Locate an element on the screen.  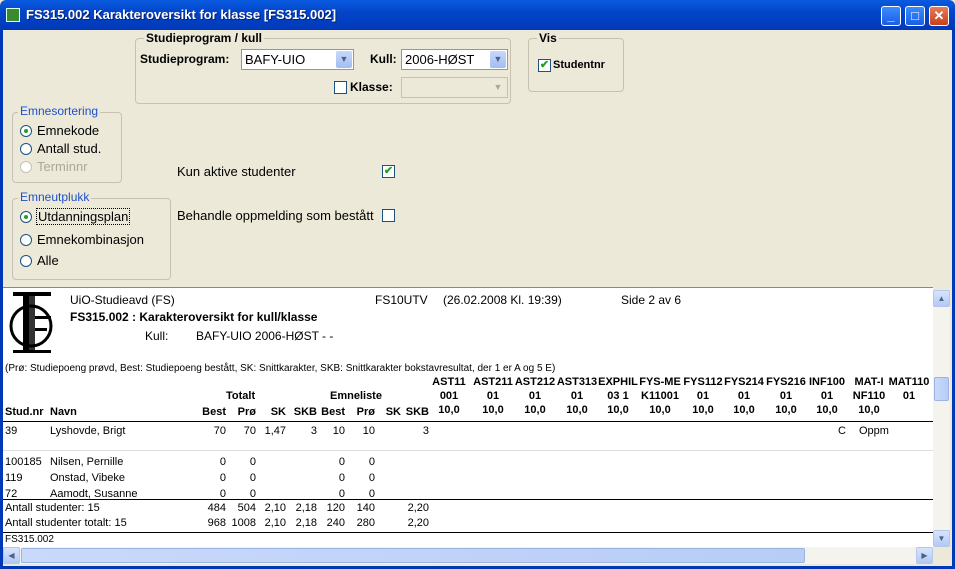
row-navn: Lyshovde, Brigt is located at coordinates (88, 431).